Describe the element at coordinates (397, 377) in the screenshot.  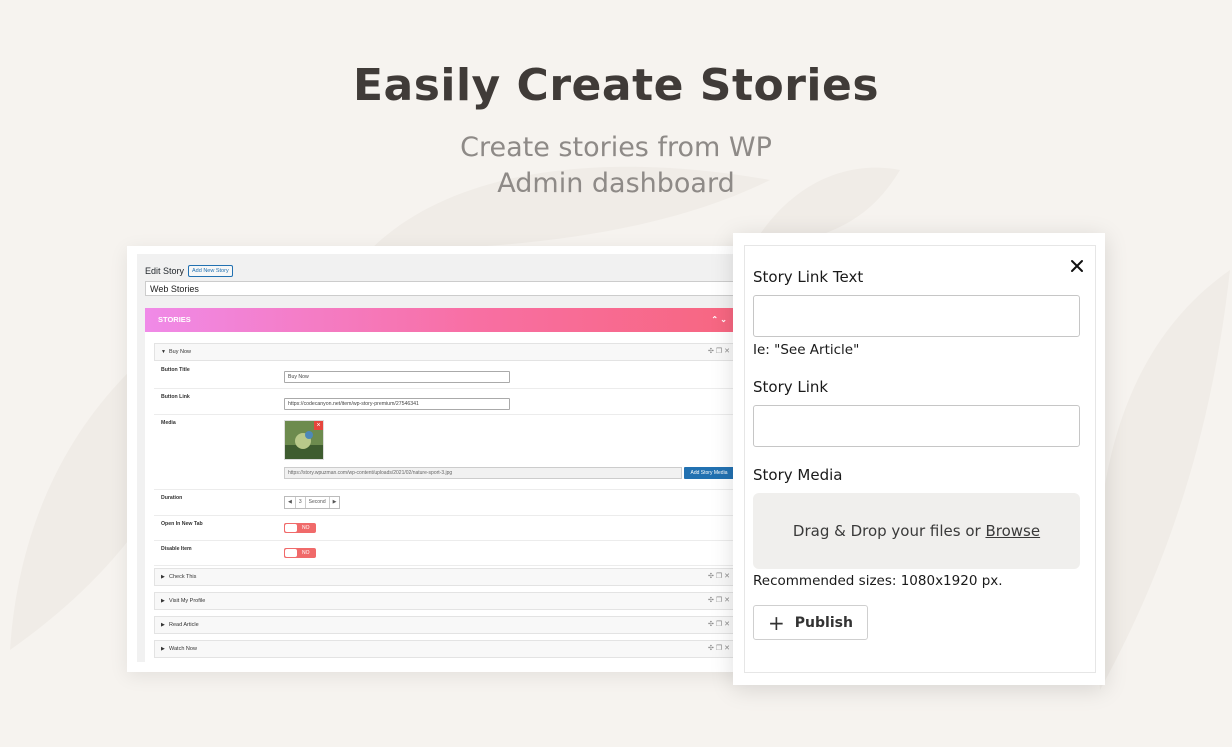
I see `button-title-input: Buy Now` at that location.